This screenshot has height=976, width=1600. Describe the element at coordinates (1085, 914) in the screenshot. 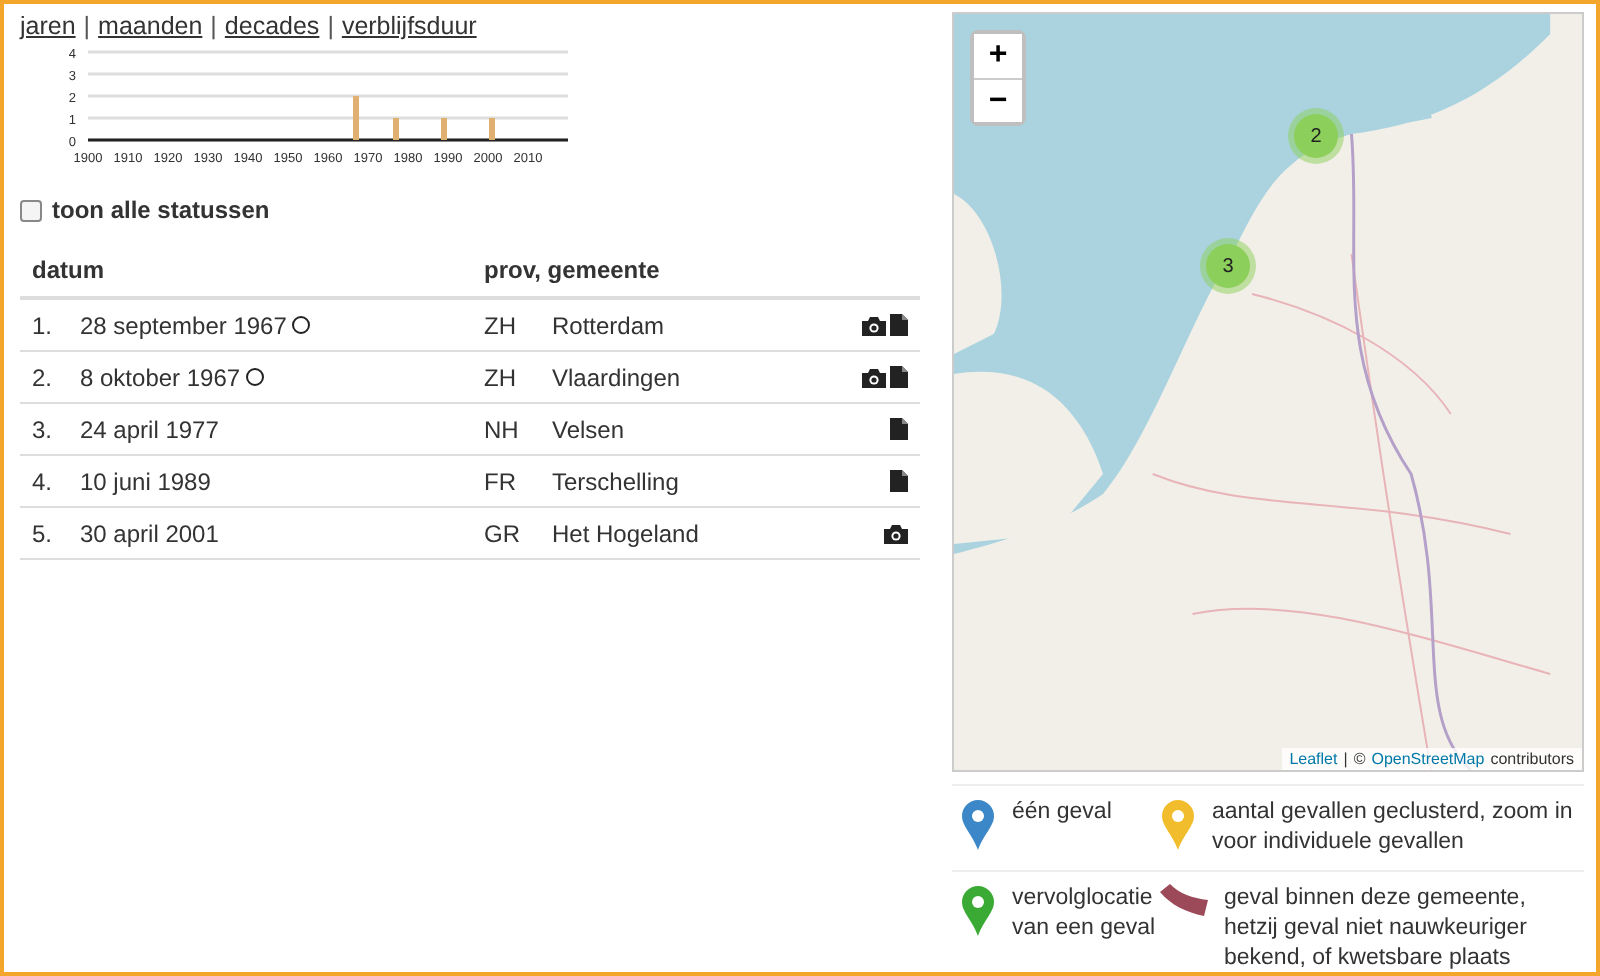

I see `legend-text: vervolglocatie van een geval` at that location.